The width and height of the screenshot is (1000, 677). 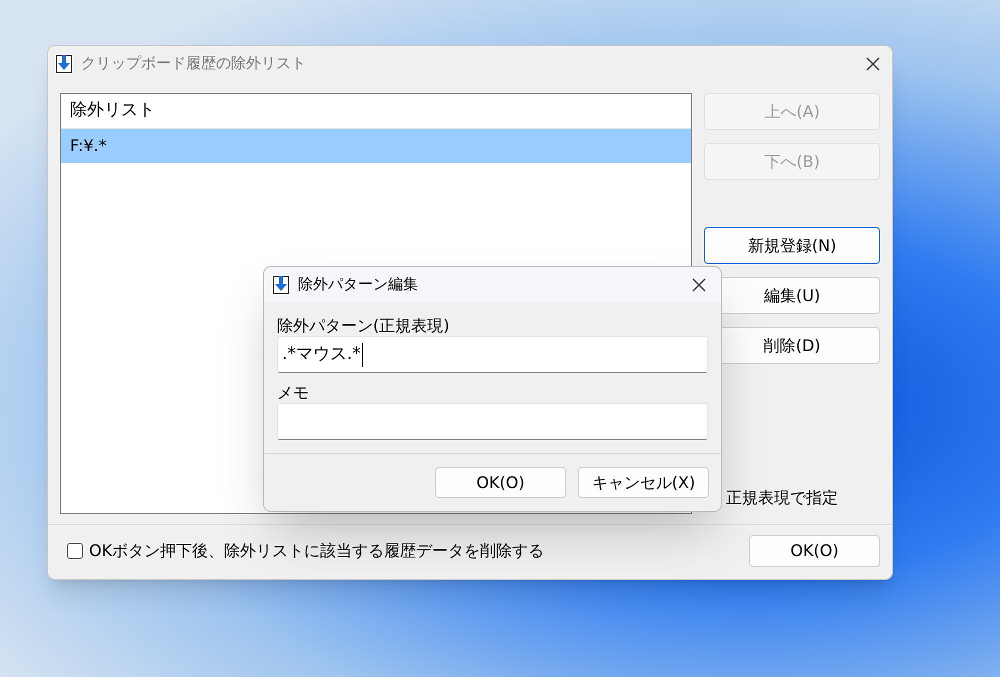 What do you see at coordinates (362, 354) in the screenshot?
I see `text-cursor` at bounding box center [362, 354].